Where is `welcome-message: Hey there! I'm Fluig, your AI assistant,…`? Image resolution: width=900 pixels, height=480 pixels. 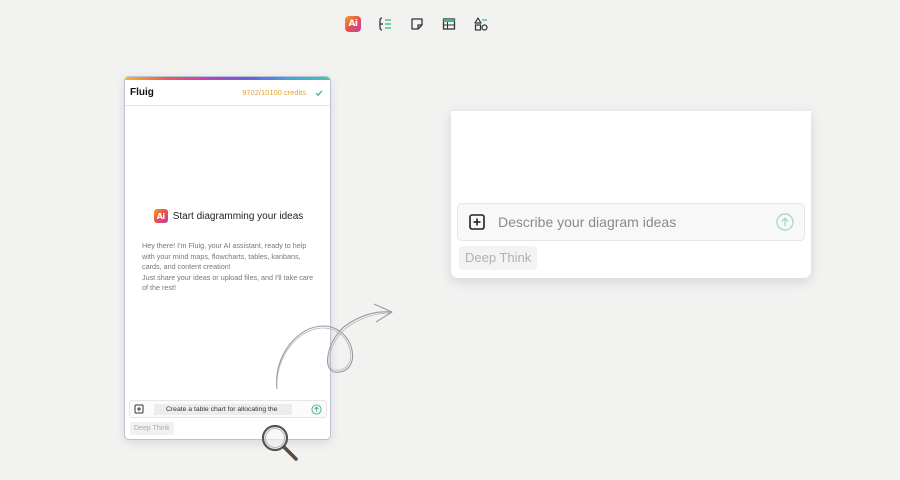 welcome-message: Hey there! I'm Fluig, your AI assistant,… is located at coordinates (230, 267).